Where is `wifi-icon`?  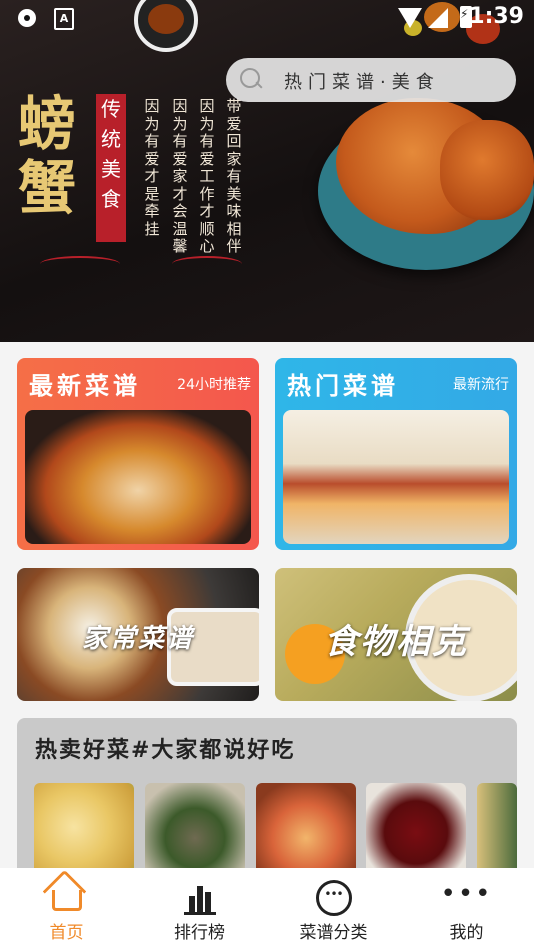
wifi-icon is located at coordinates (410, 18).